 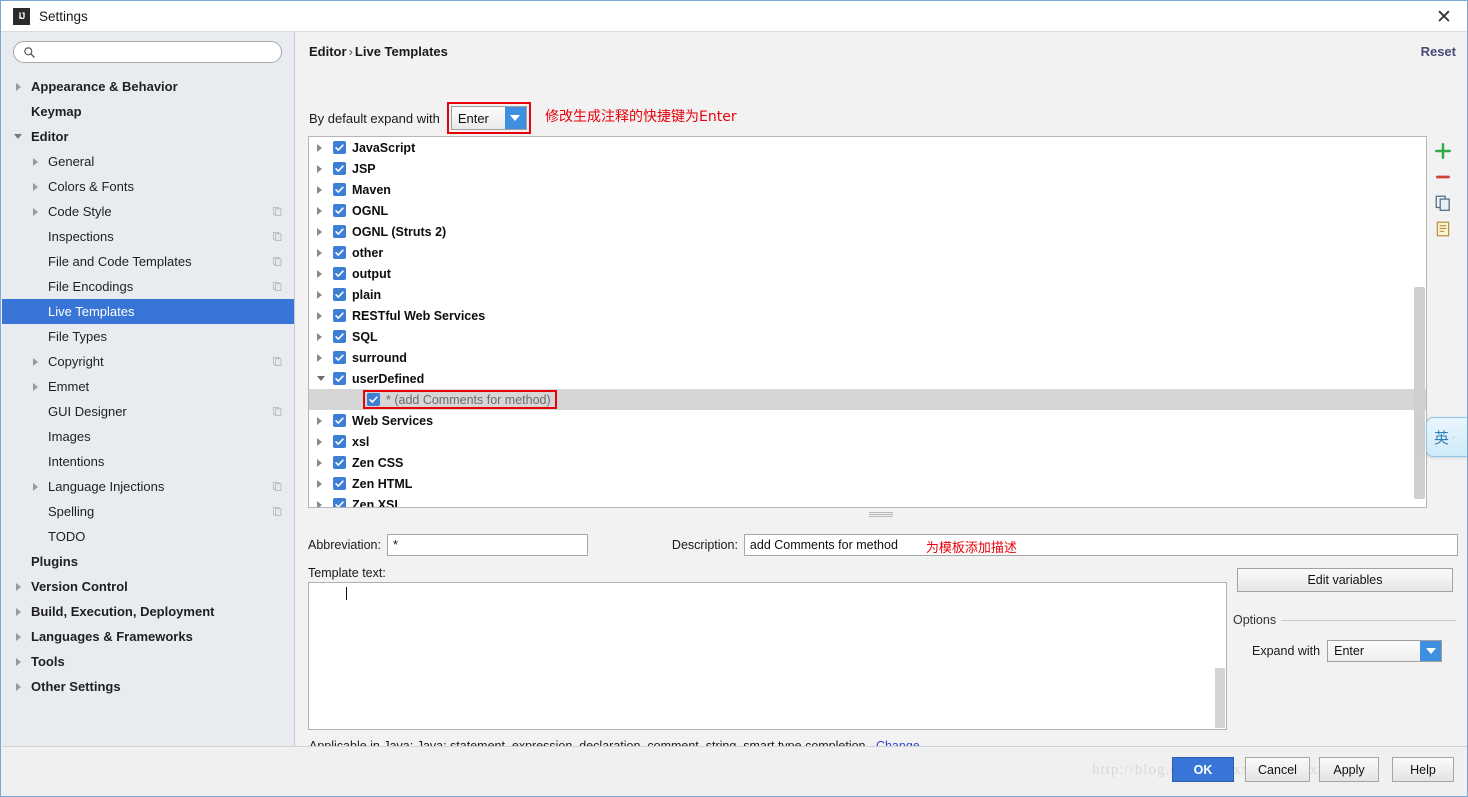 What do you see at coordinates (867, 273) in the screenshot?
I see `template-group-row: output` at bounding box center [867, 273].